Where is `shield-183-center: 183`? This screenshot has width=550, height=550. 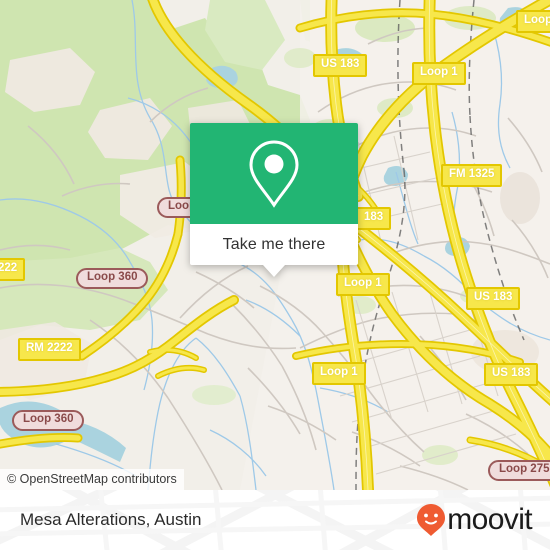
shield-183-center: 183 is located at coordinates (374, 218).